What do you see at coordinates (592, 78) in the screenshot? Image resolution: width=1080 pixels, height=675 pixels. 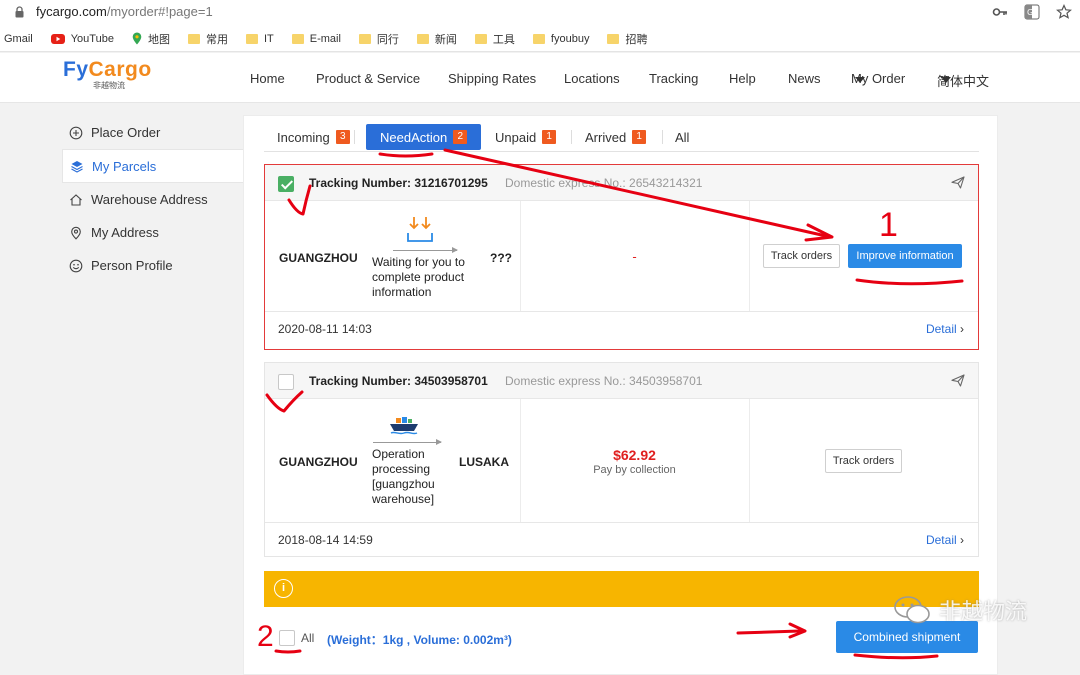 I see `nav-locations: Locations` at bounding box center [592, 78].